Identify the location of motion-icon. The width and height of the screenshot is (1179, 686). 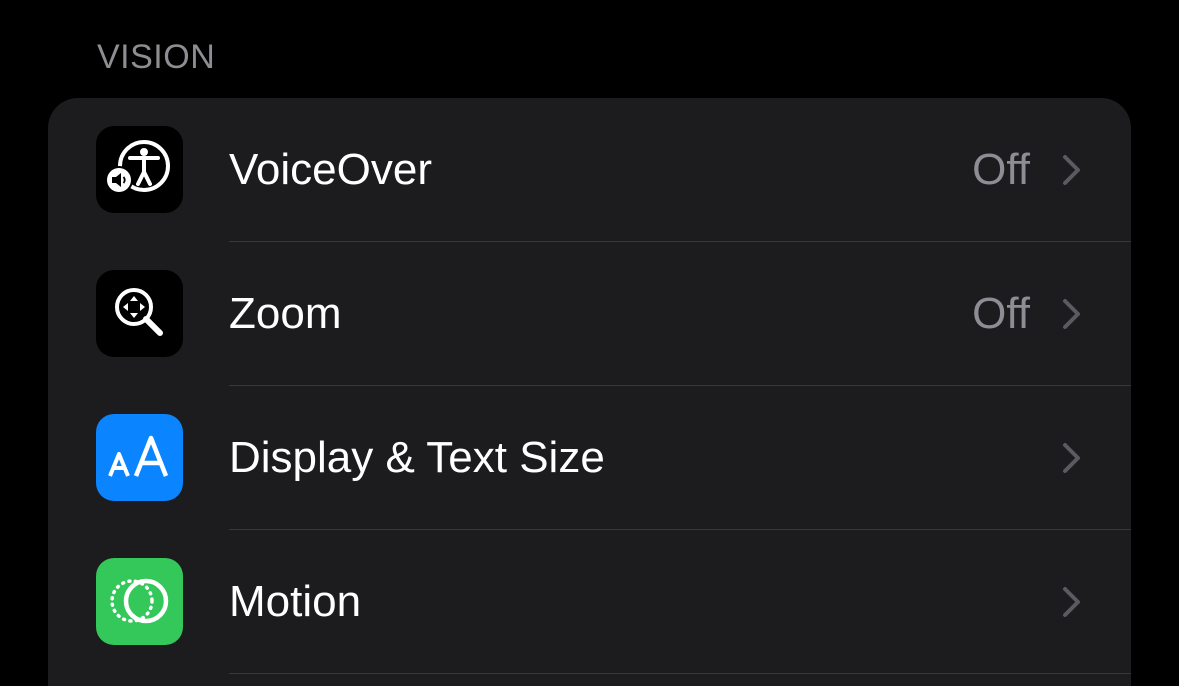
(139, 601).